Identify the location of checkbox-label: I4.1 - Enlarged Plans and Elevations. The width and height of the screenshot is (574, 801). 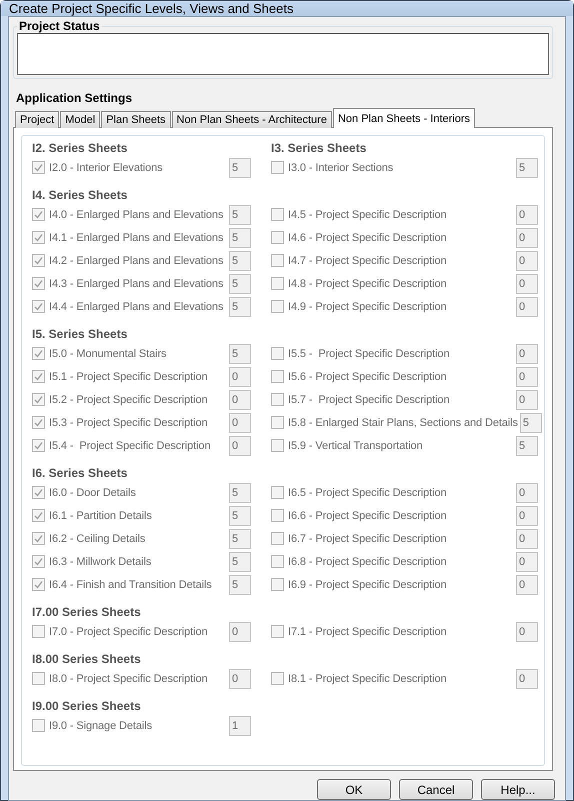
(136, 238).